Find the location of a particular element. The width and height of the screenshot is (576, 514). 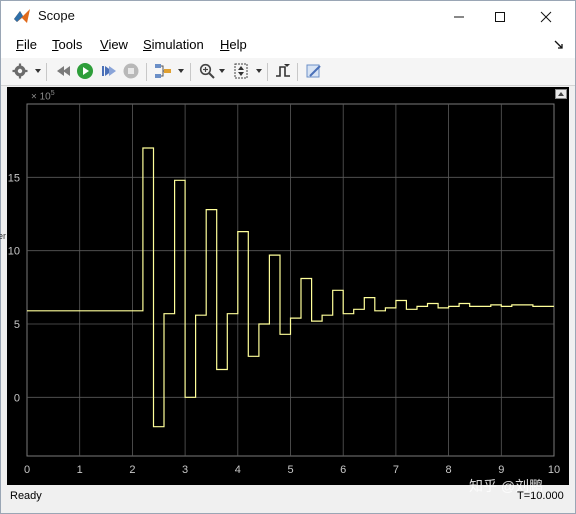

stop-button is located at coordinates (131, 71).